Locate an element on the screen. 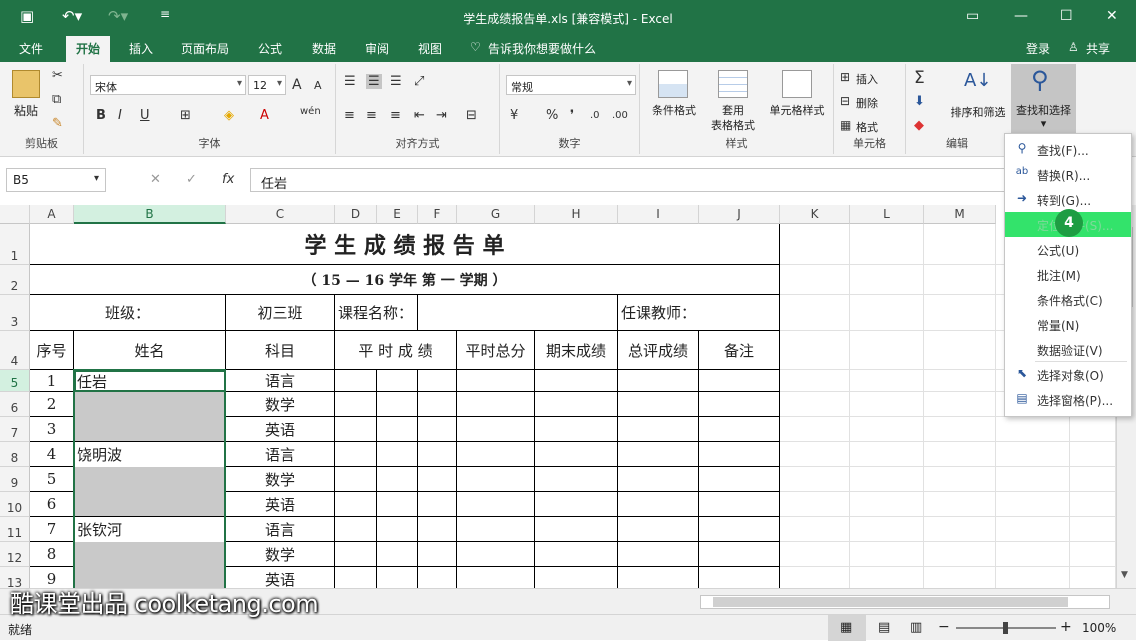  header-name: 姓名 is located at coordinates (150, 350).